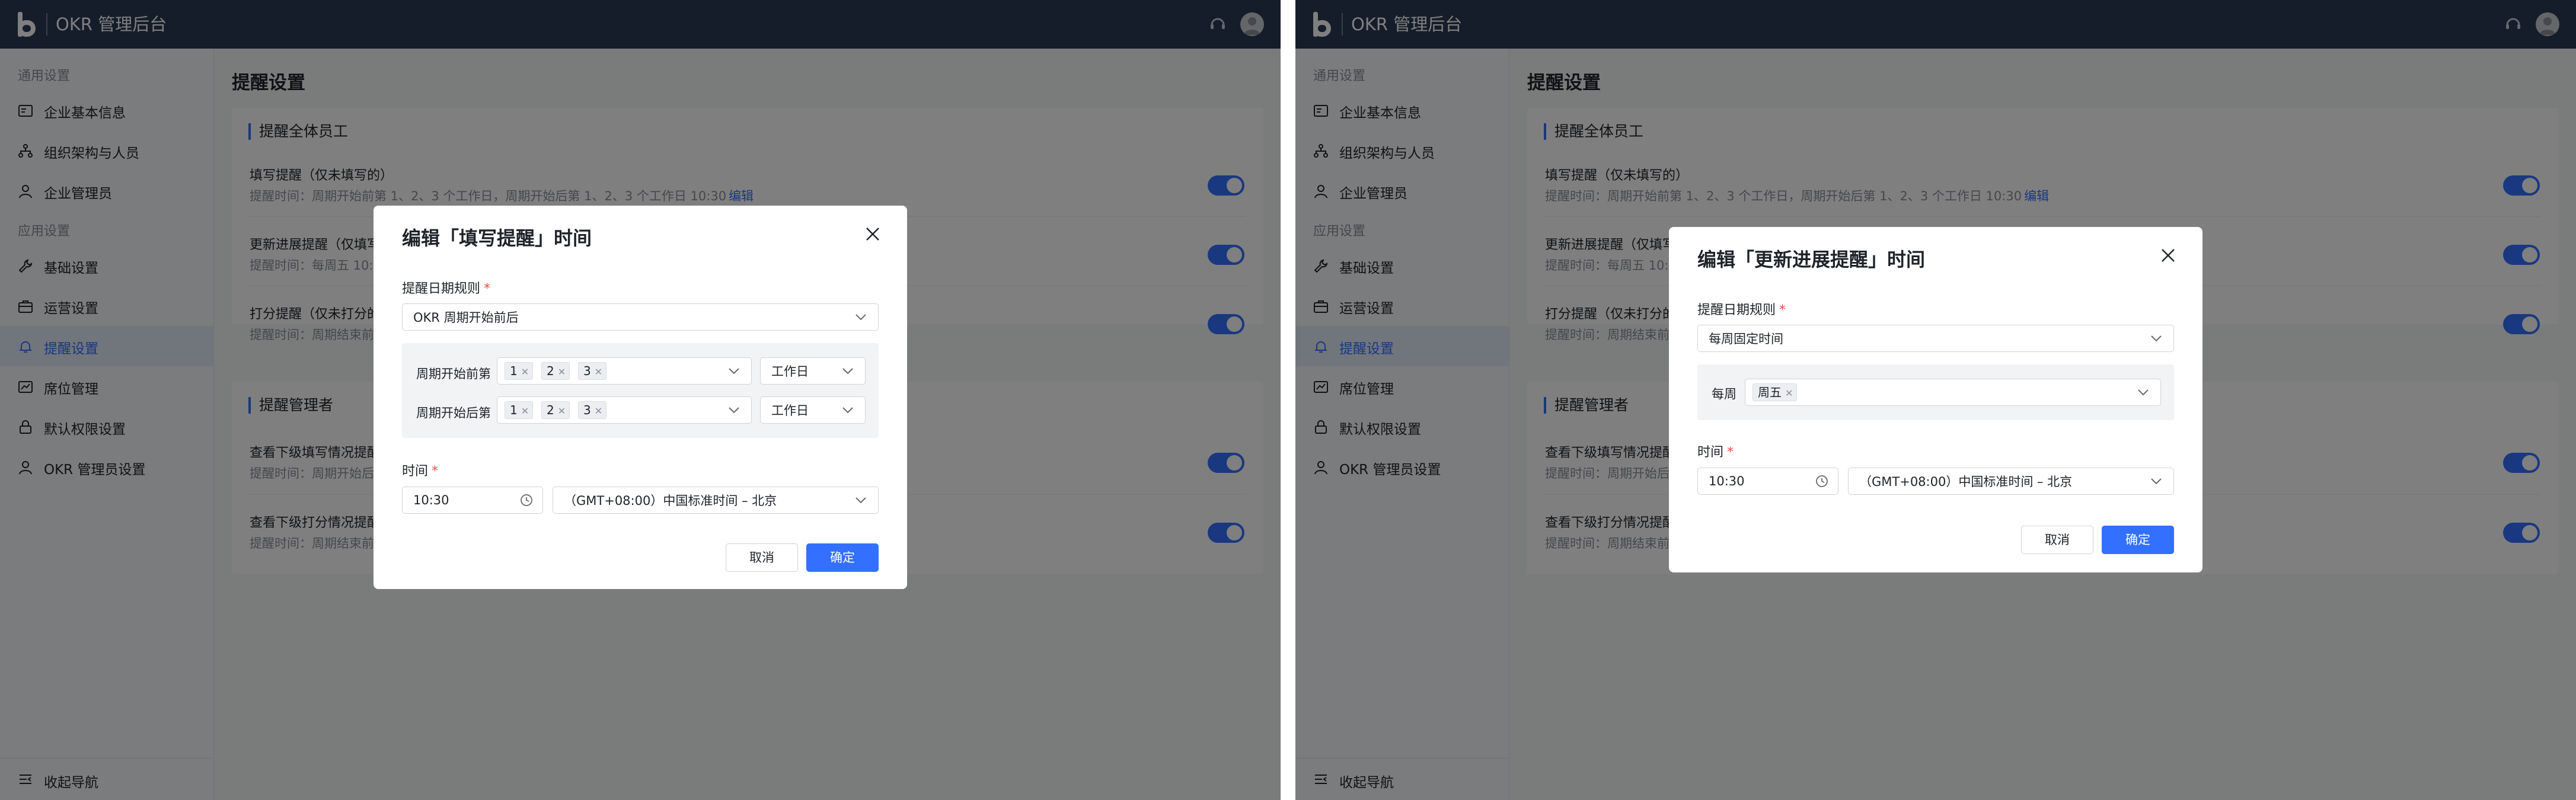 This screenshot has width=2576, height=800. Describe the element at coordinates (497, 238) in the screenshot. I see `dialog-title: 编辑「填写提醒」时间` at that location.